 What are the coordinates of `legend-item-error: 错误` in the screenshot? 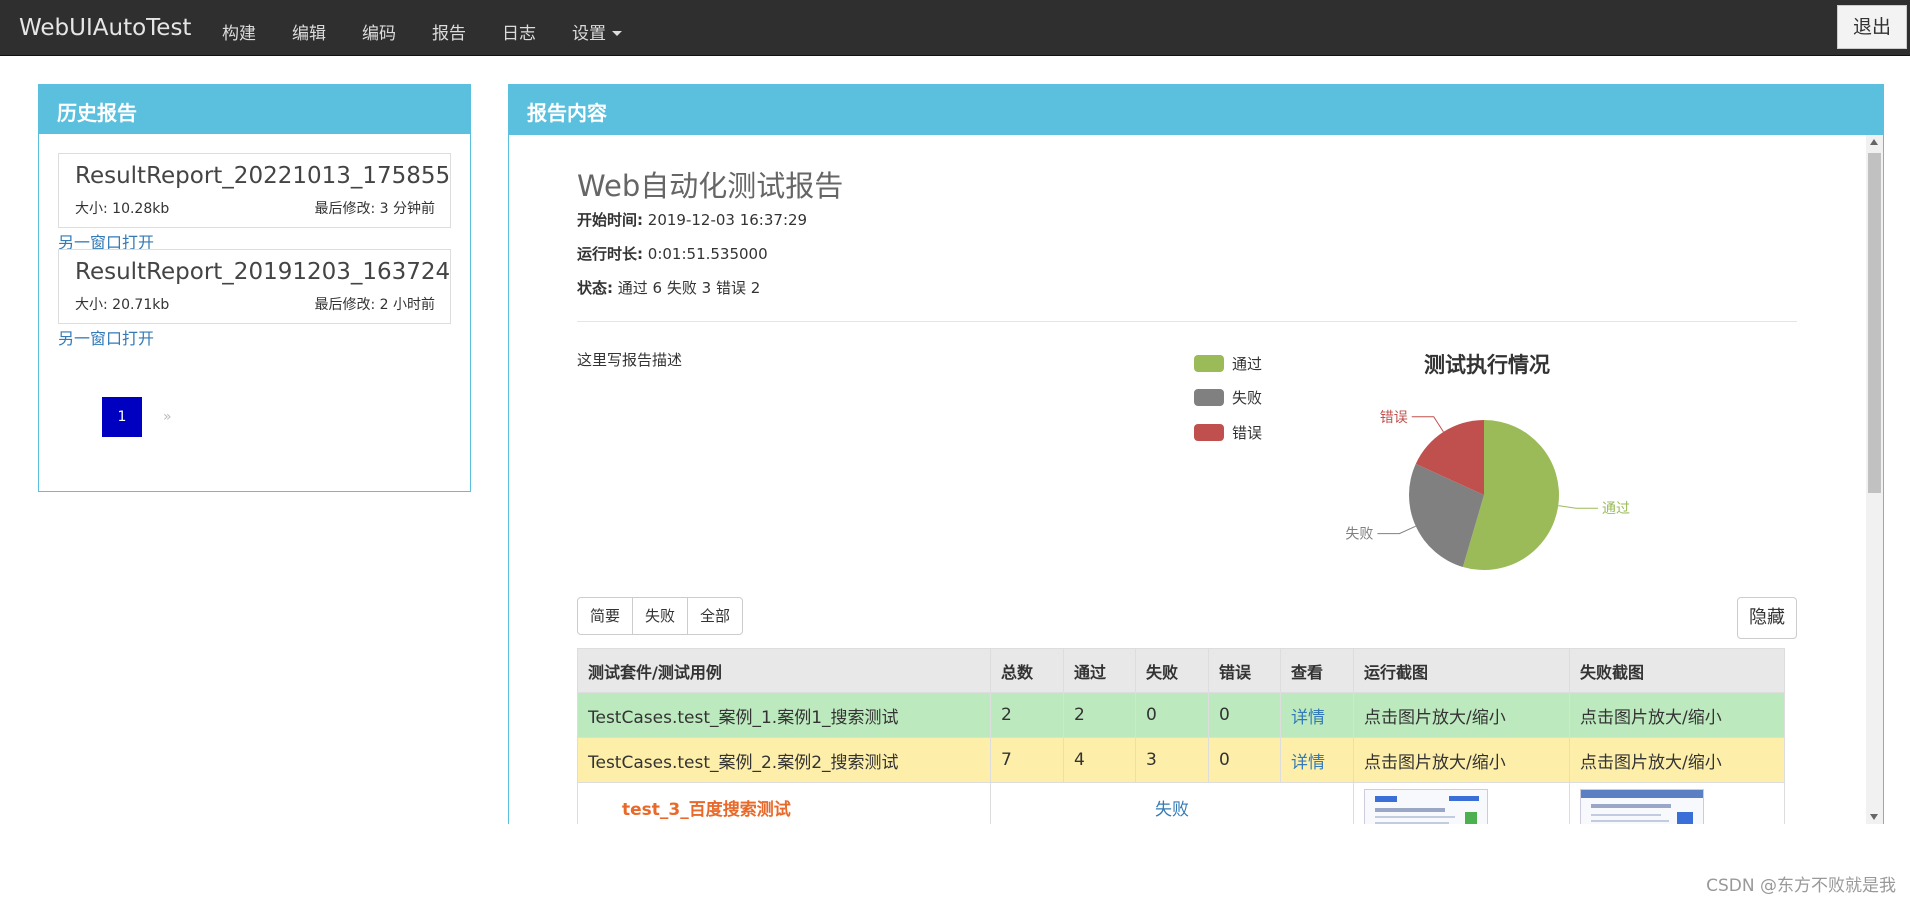 It's located at (1228, 432).